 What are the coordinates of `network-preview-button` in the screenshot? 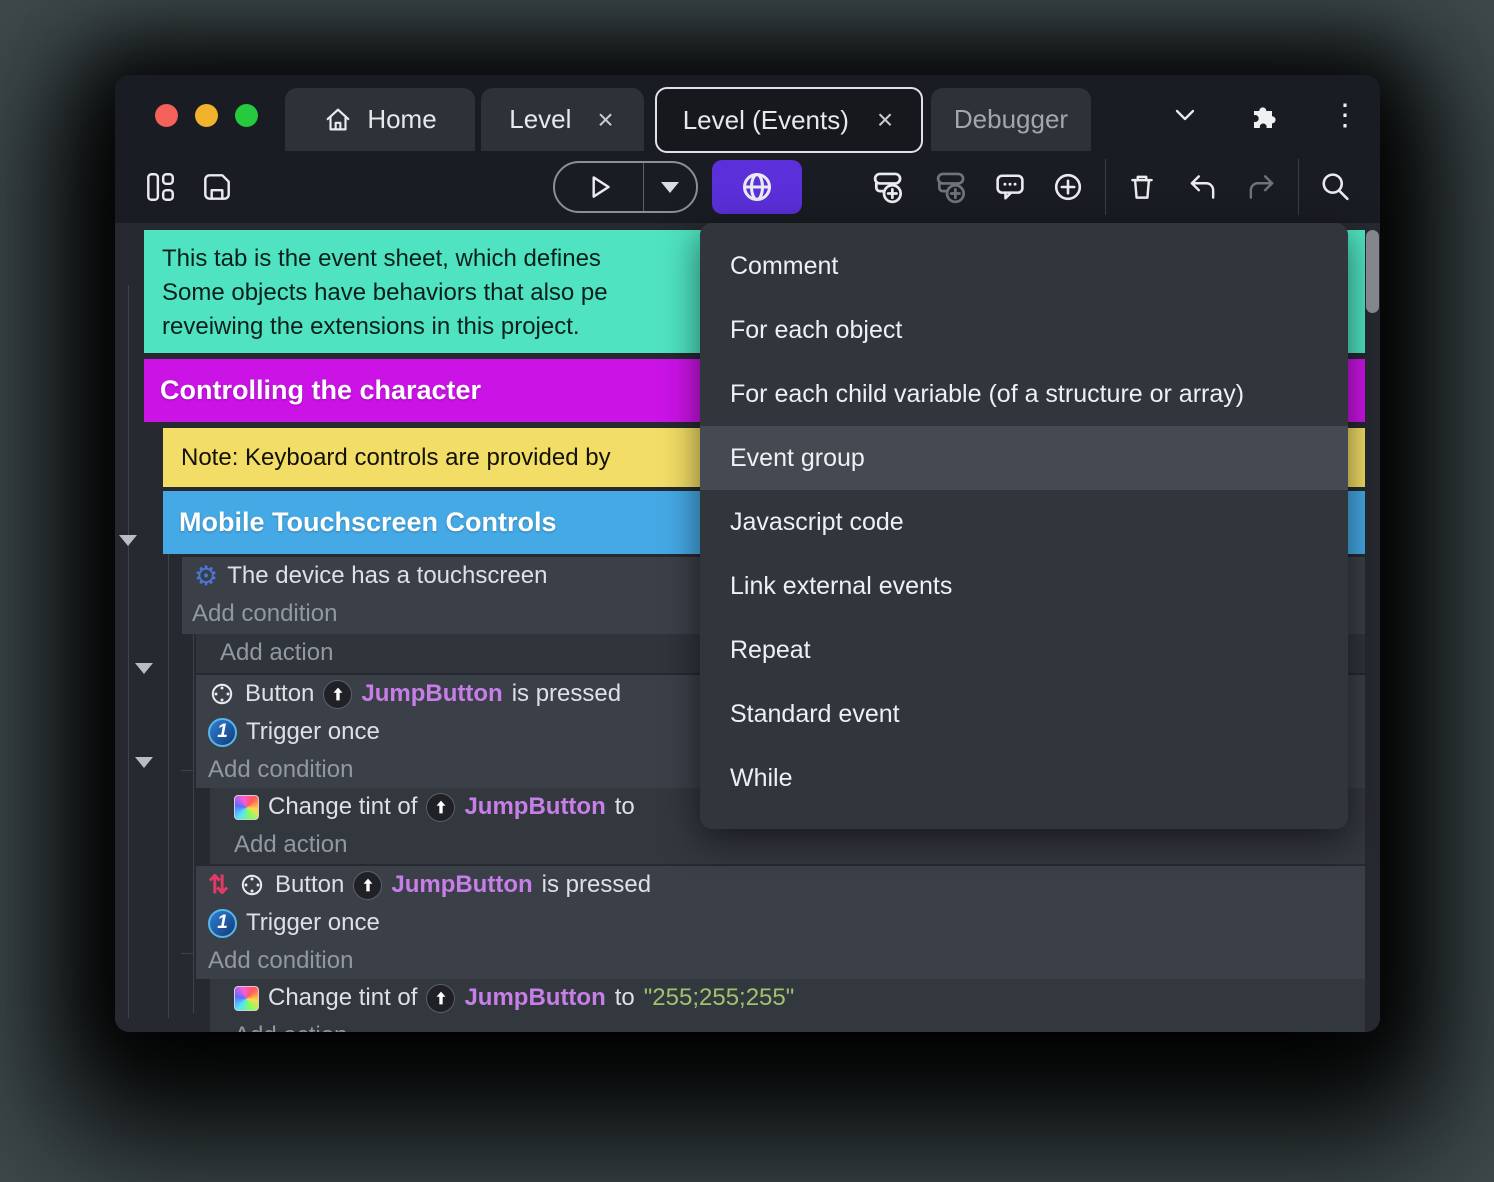 It's located at (757, 187).